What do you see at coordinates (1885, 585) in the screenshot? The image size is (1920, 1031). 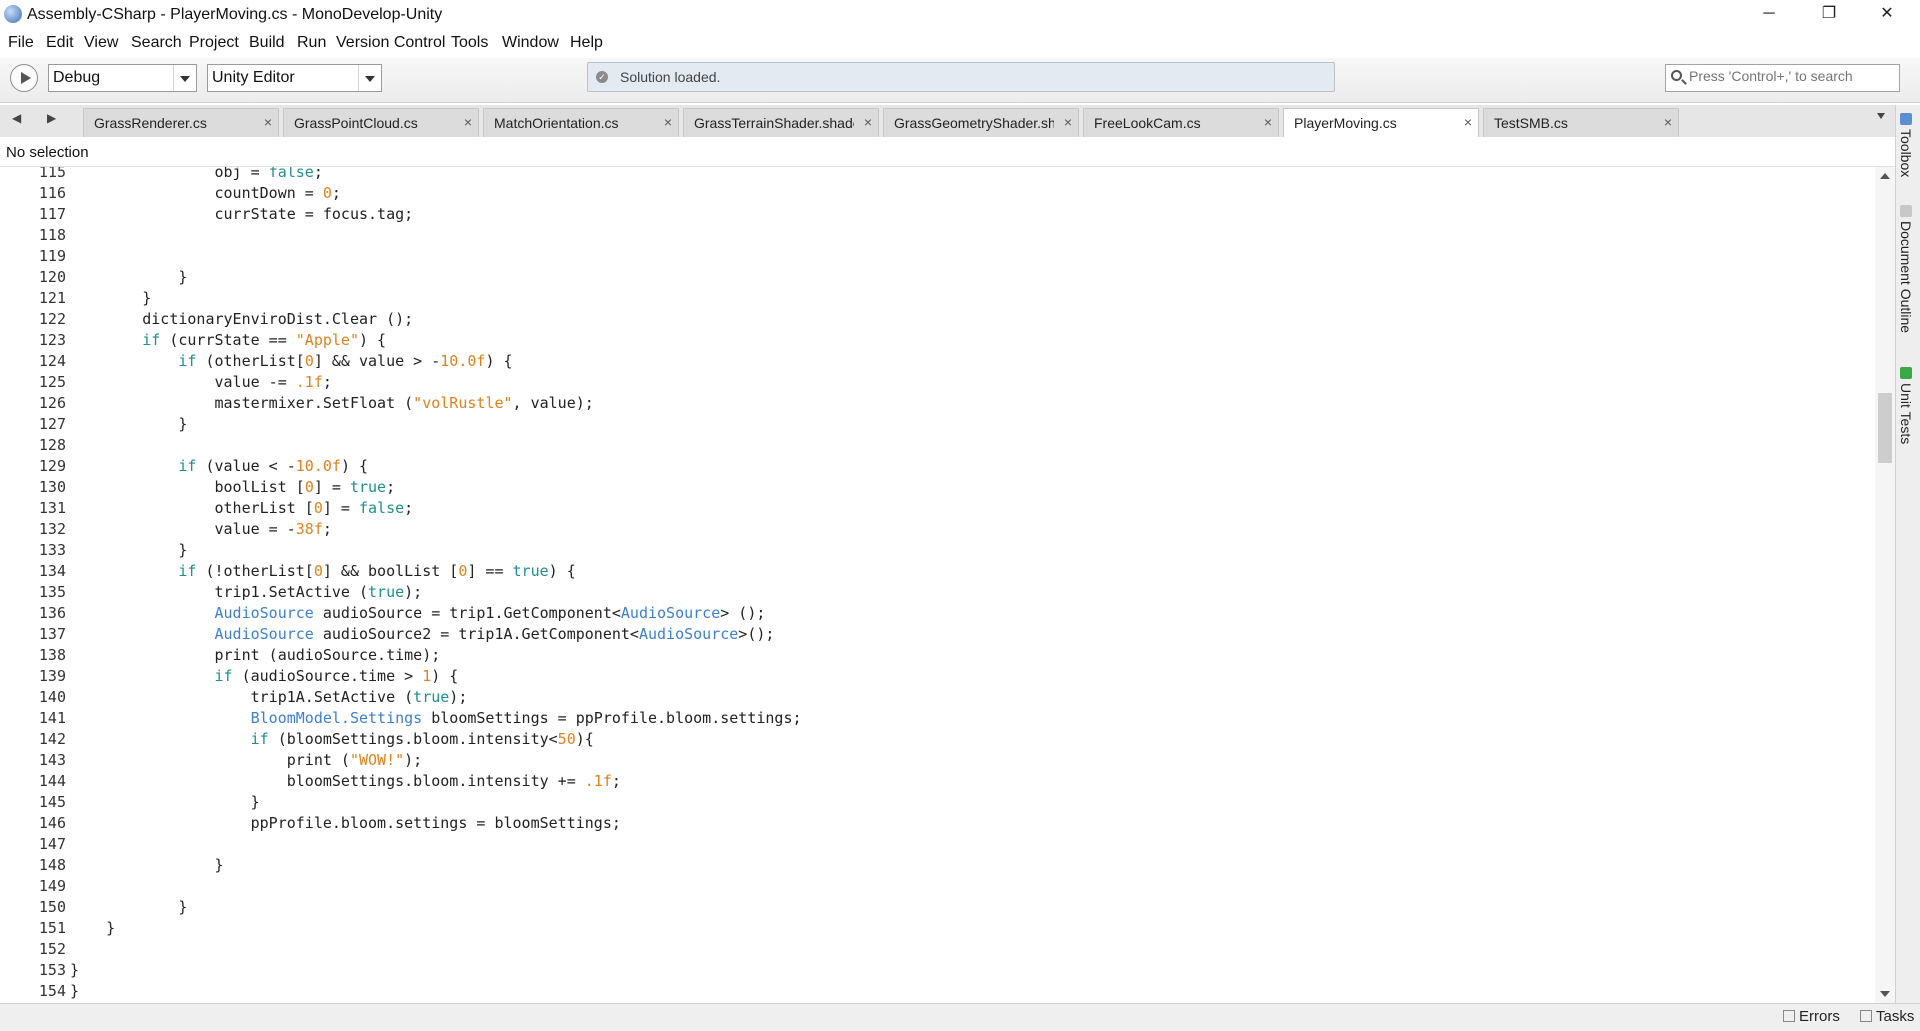 I see `editor-scrollbar` at bounding box center [1885, 585].